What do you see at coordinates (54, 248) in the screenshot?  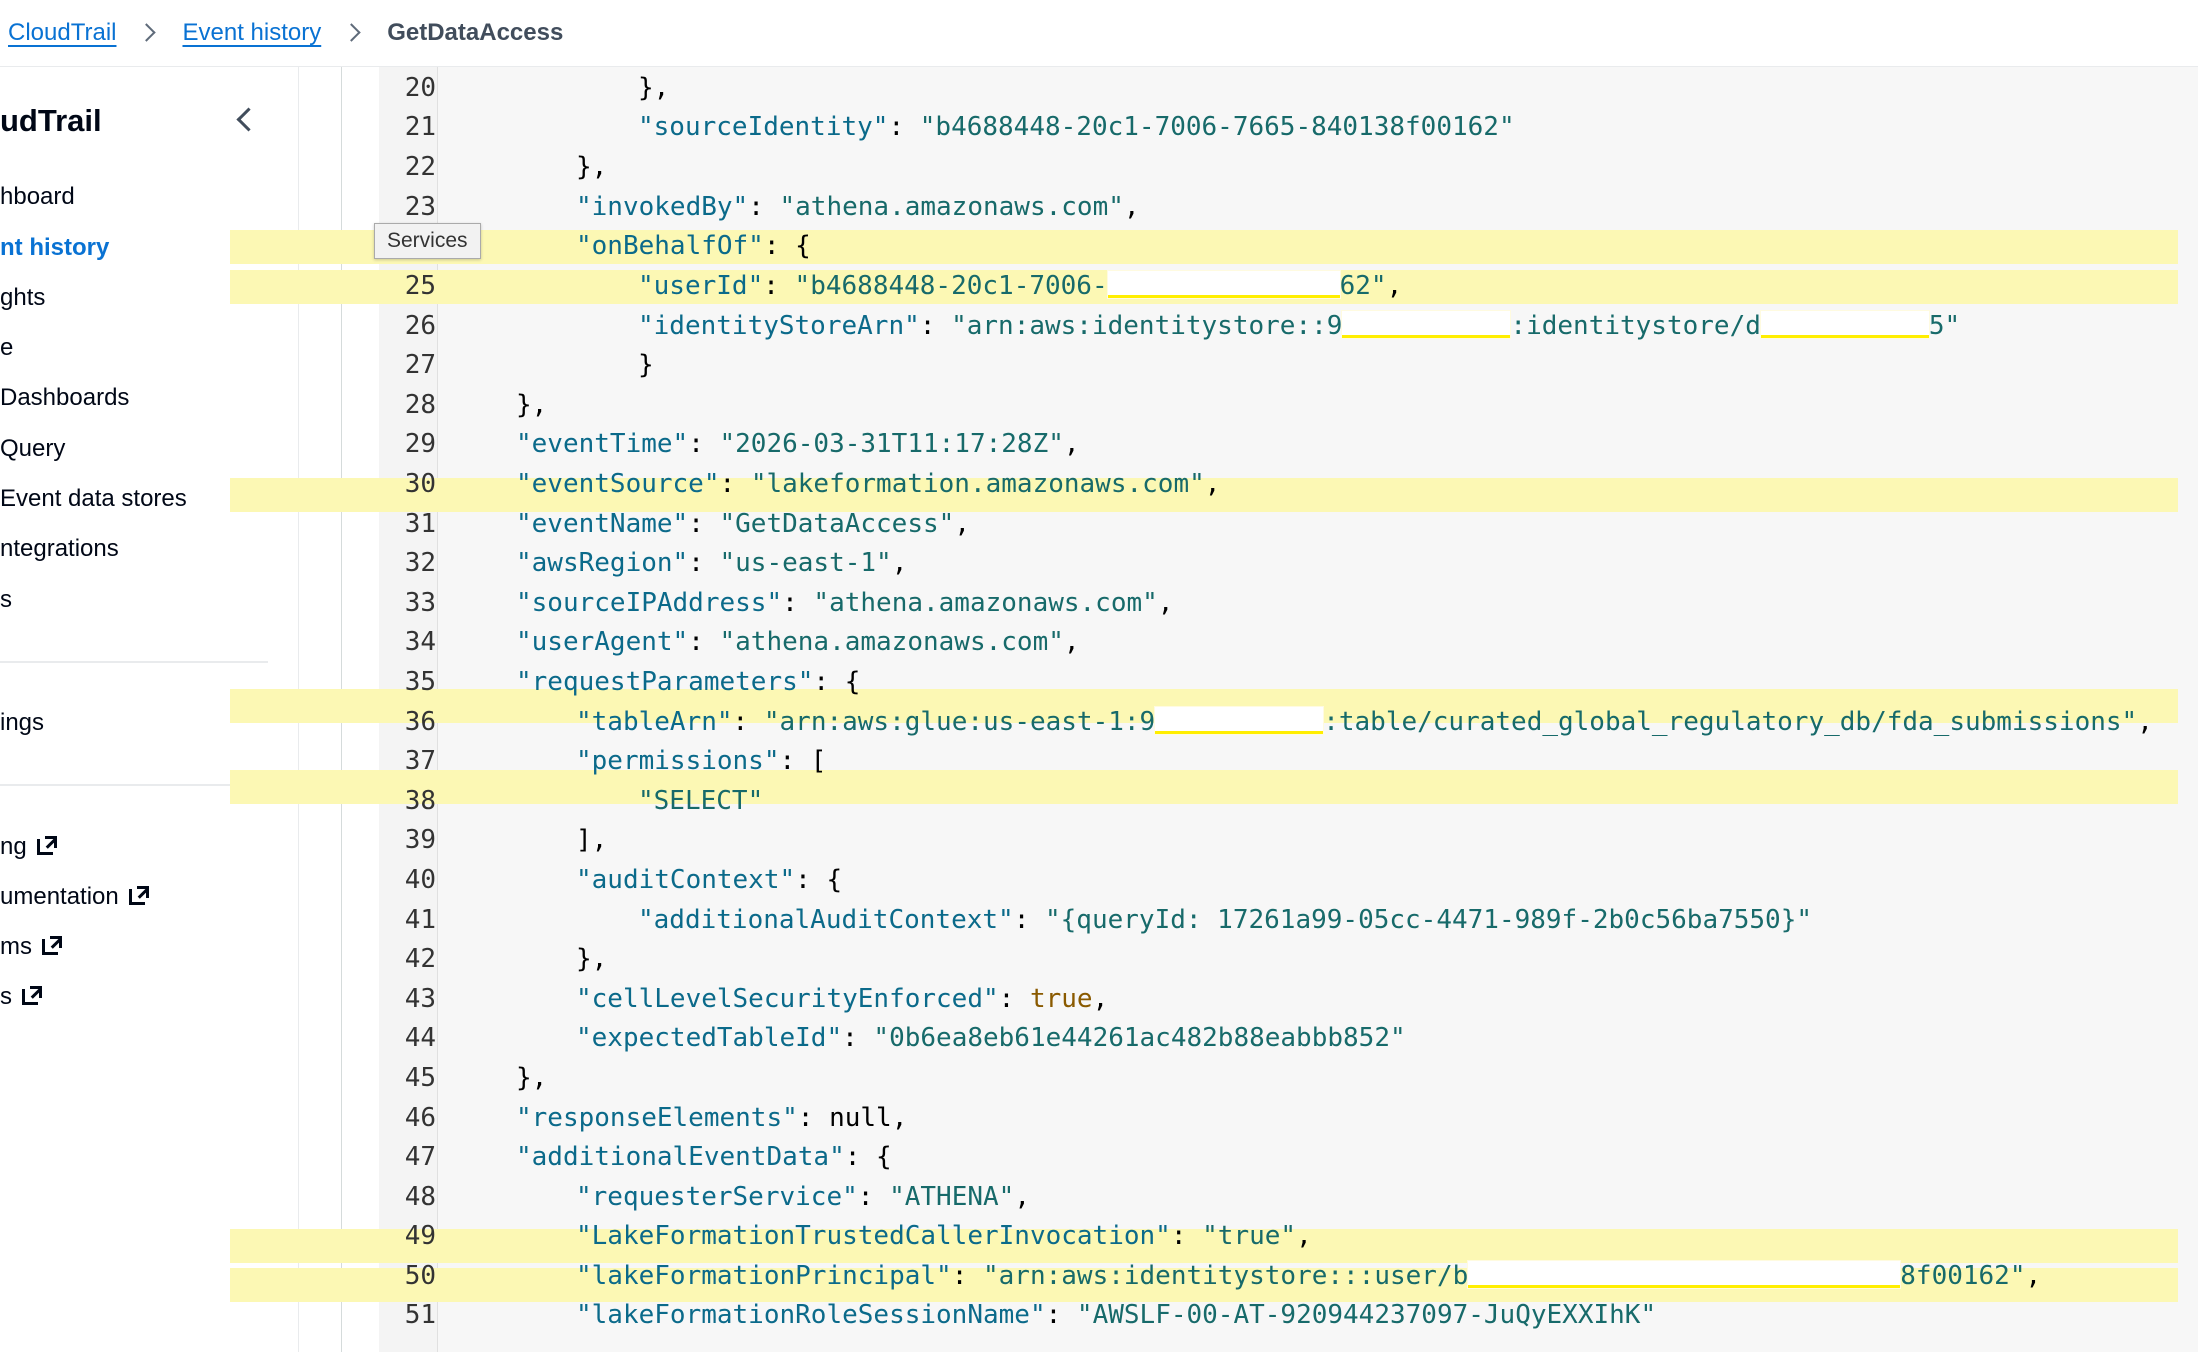 I see `sidebar-item-event-history: nt history` at bounding box center [54, 248].